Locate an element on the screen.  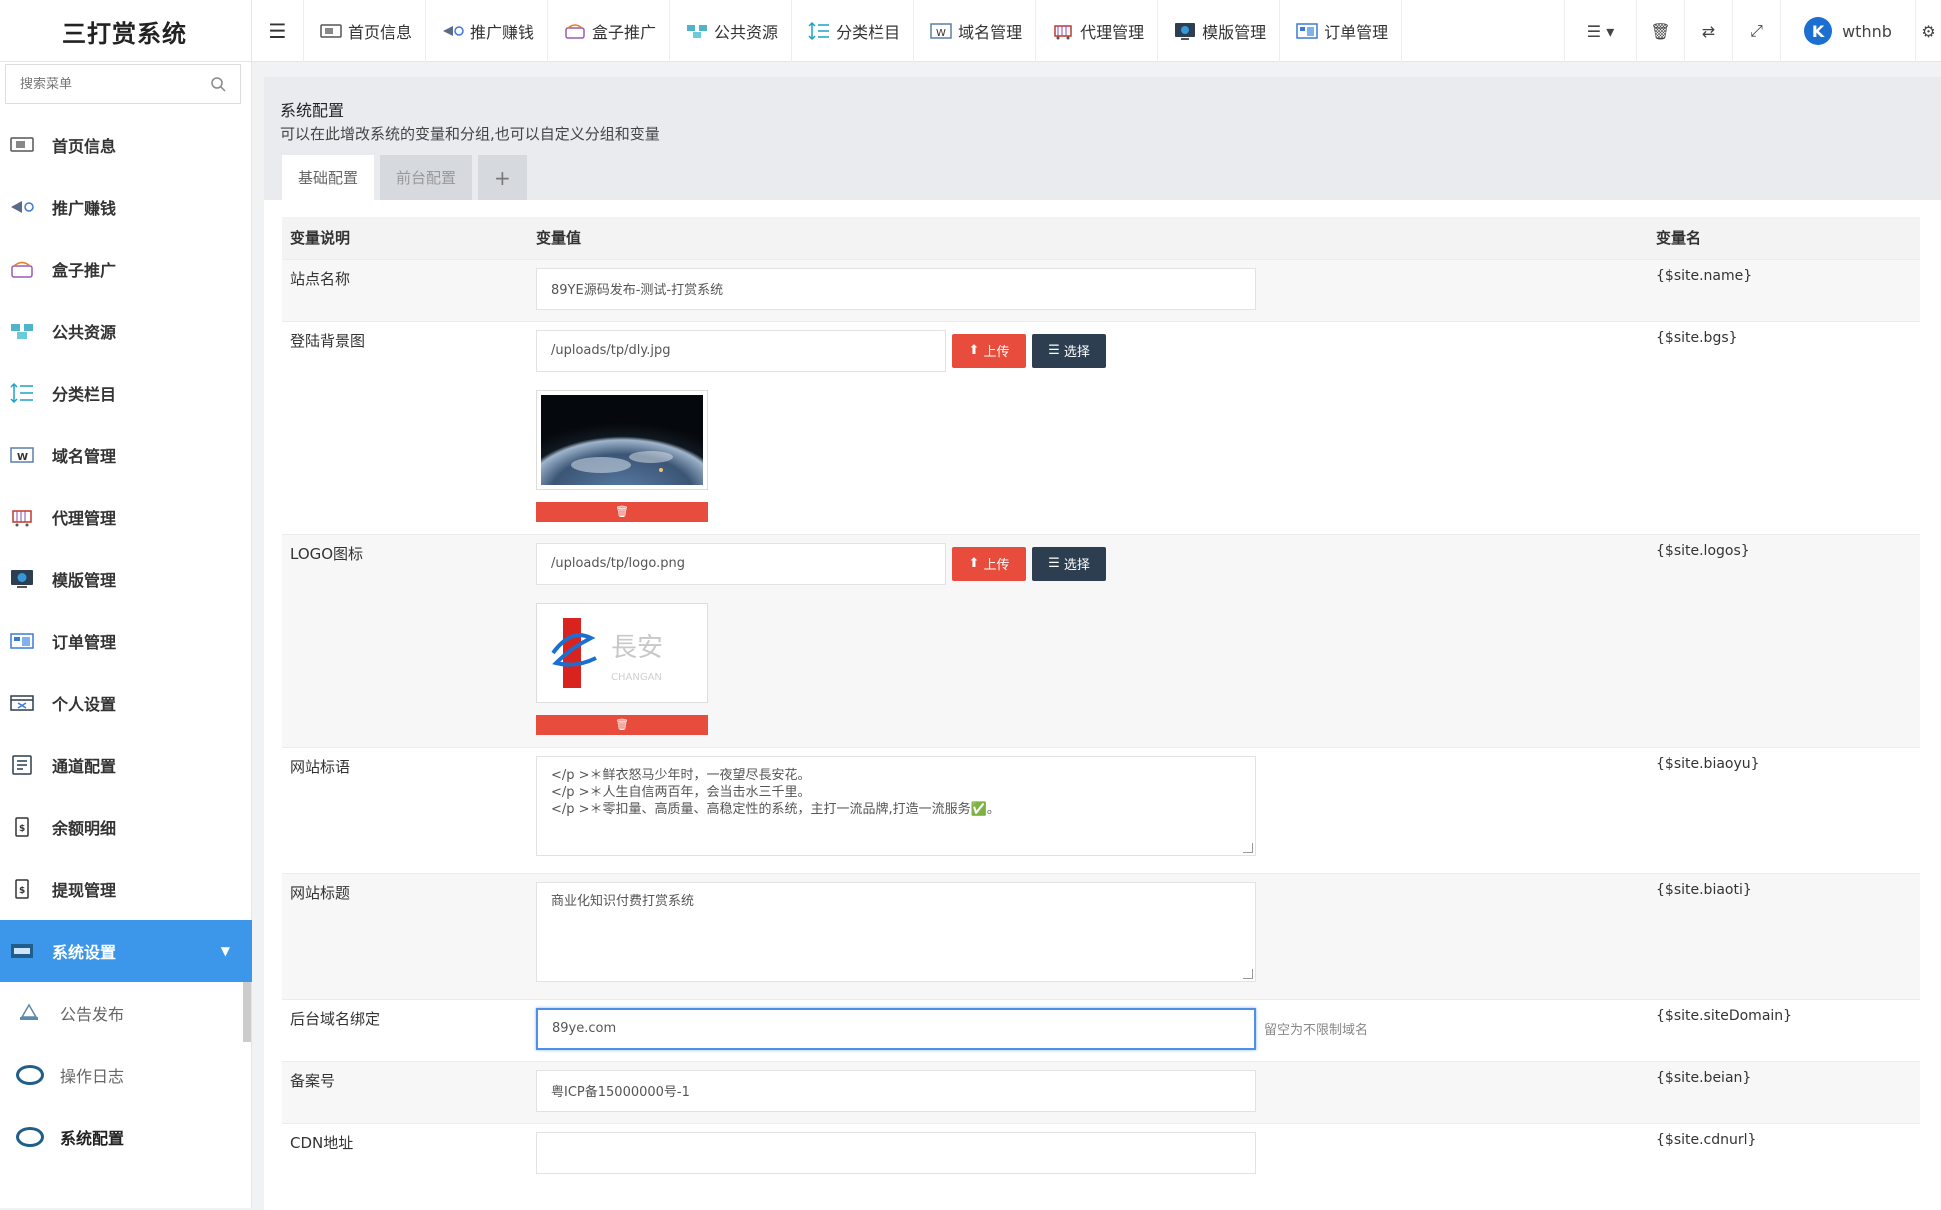
logo-image: 長安 CHANGAN is located at coordinates (622, 652).